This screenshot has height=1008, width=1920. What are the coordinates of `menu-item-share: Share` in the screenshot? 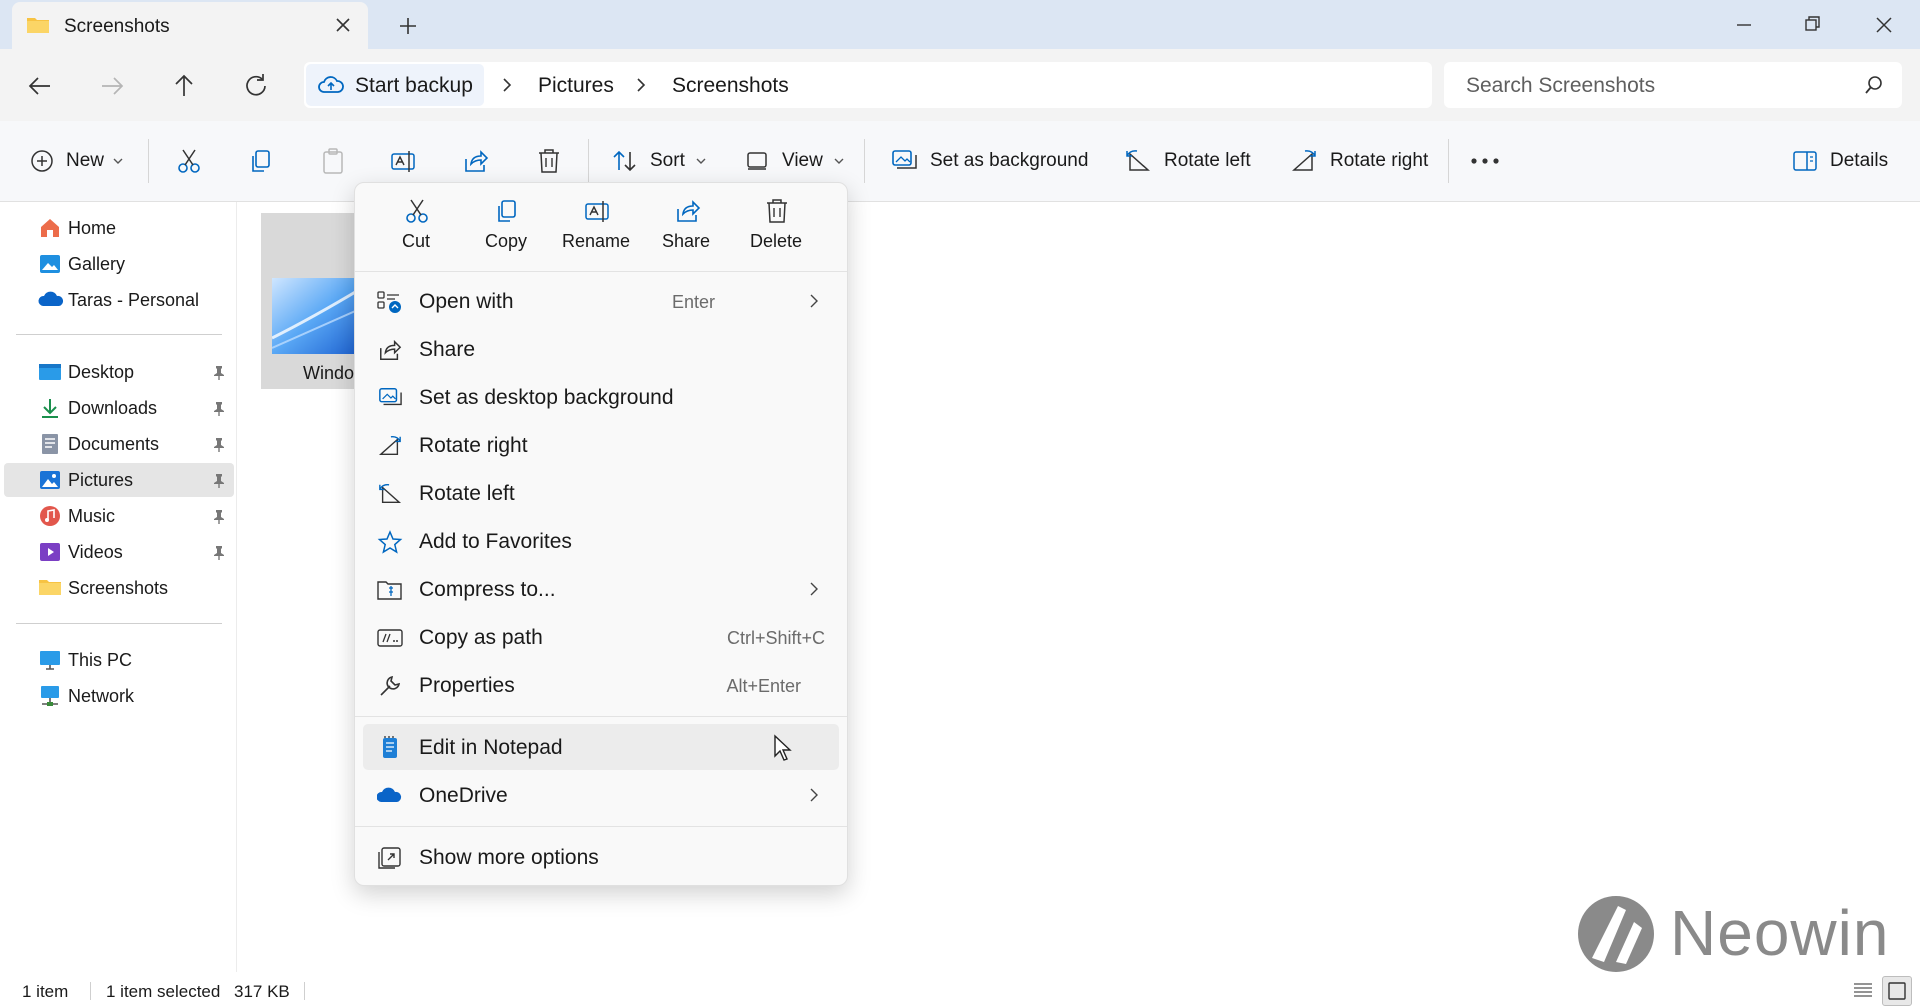 It's located at (601, 349).